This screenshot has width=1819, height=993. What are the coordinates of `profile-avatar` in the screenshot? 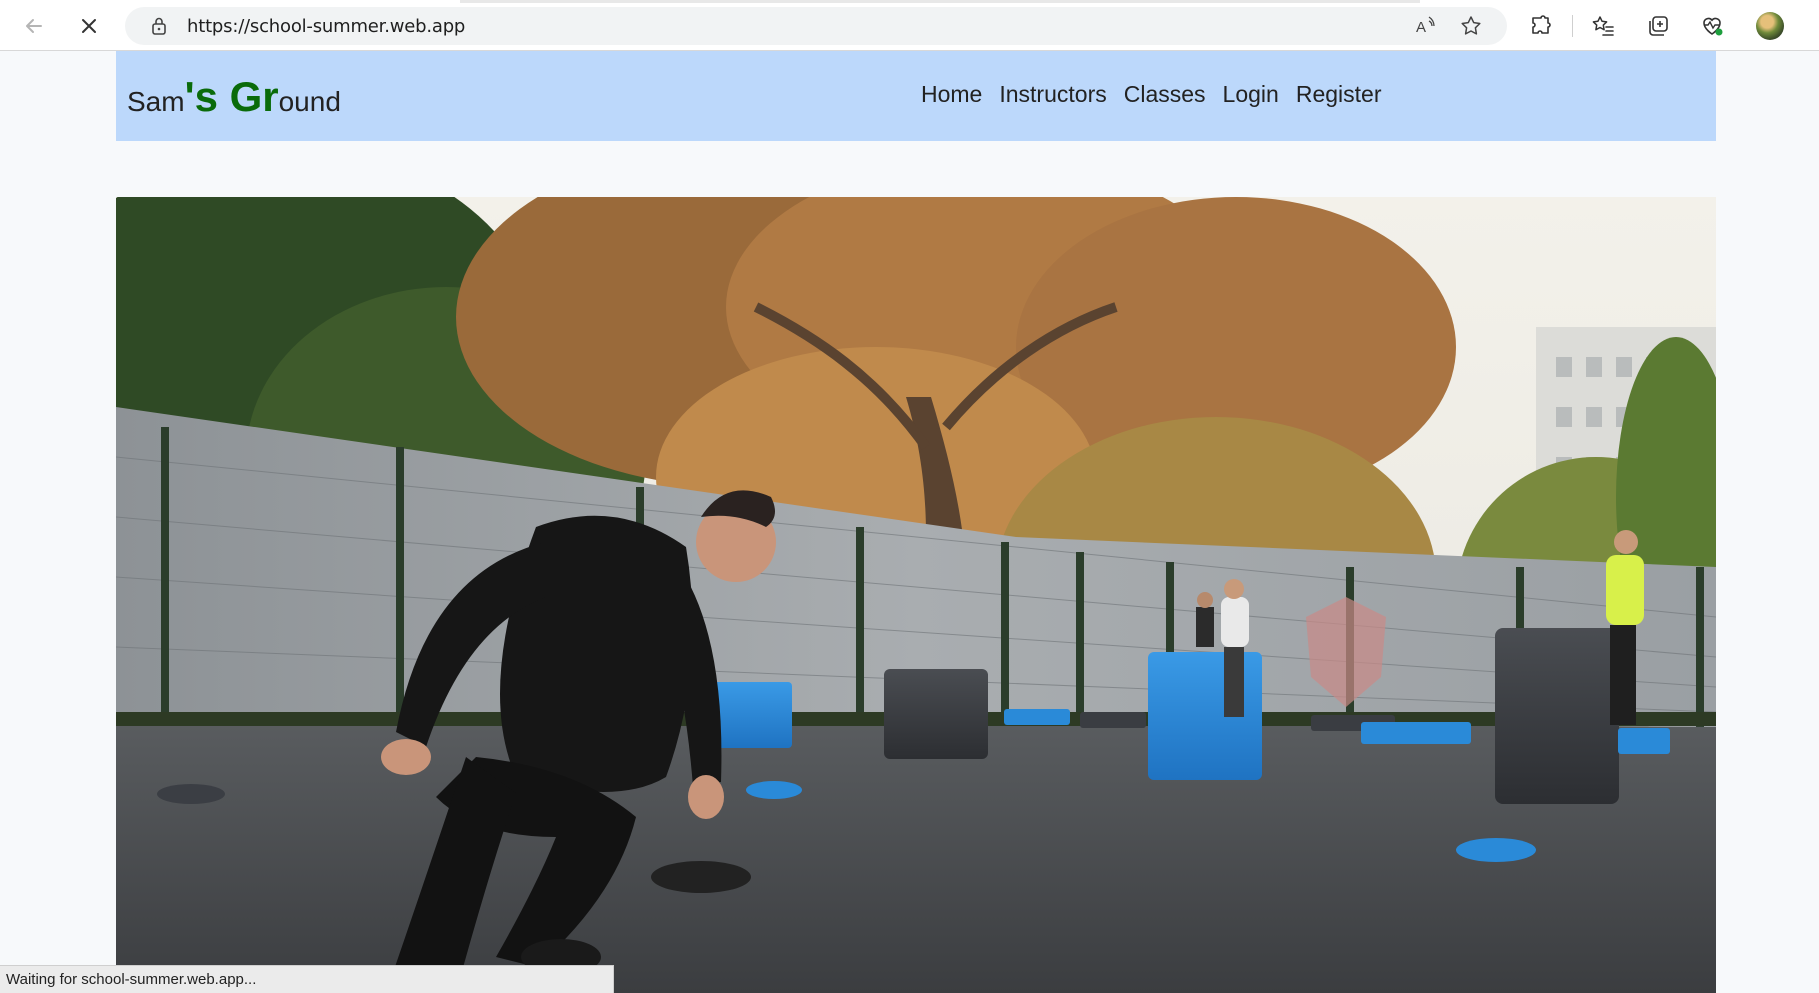 It's located at (1770, 26).